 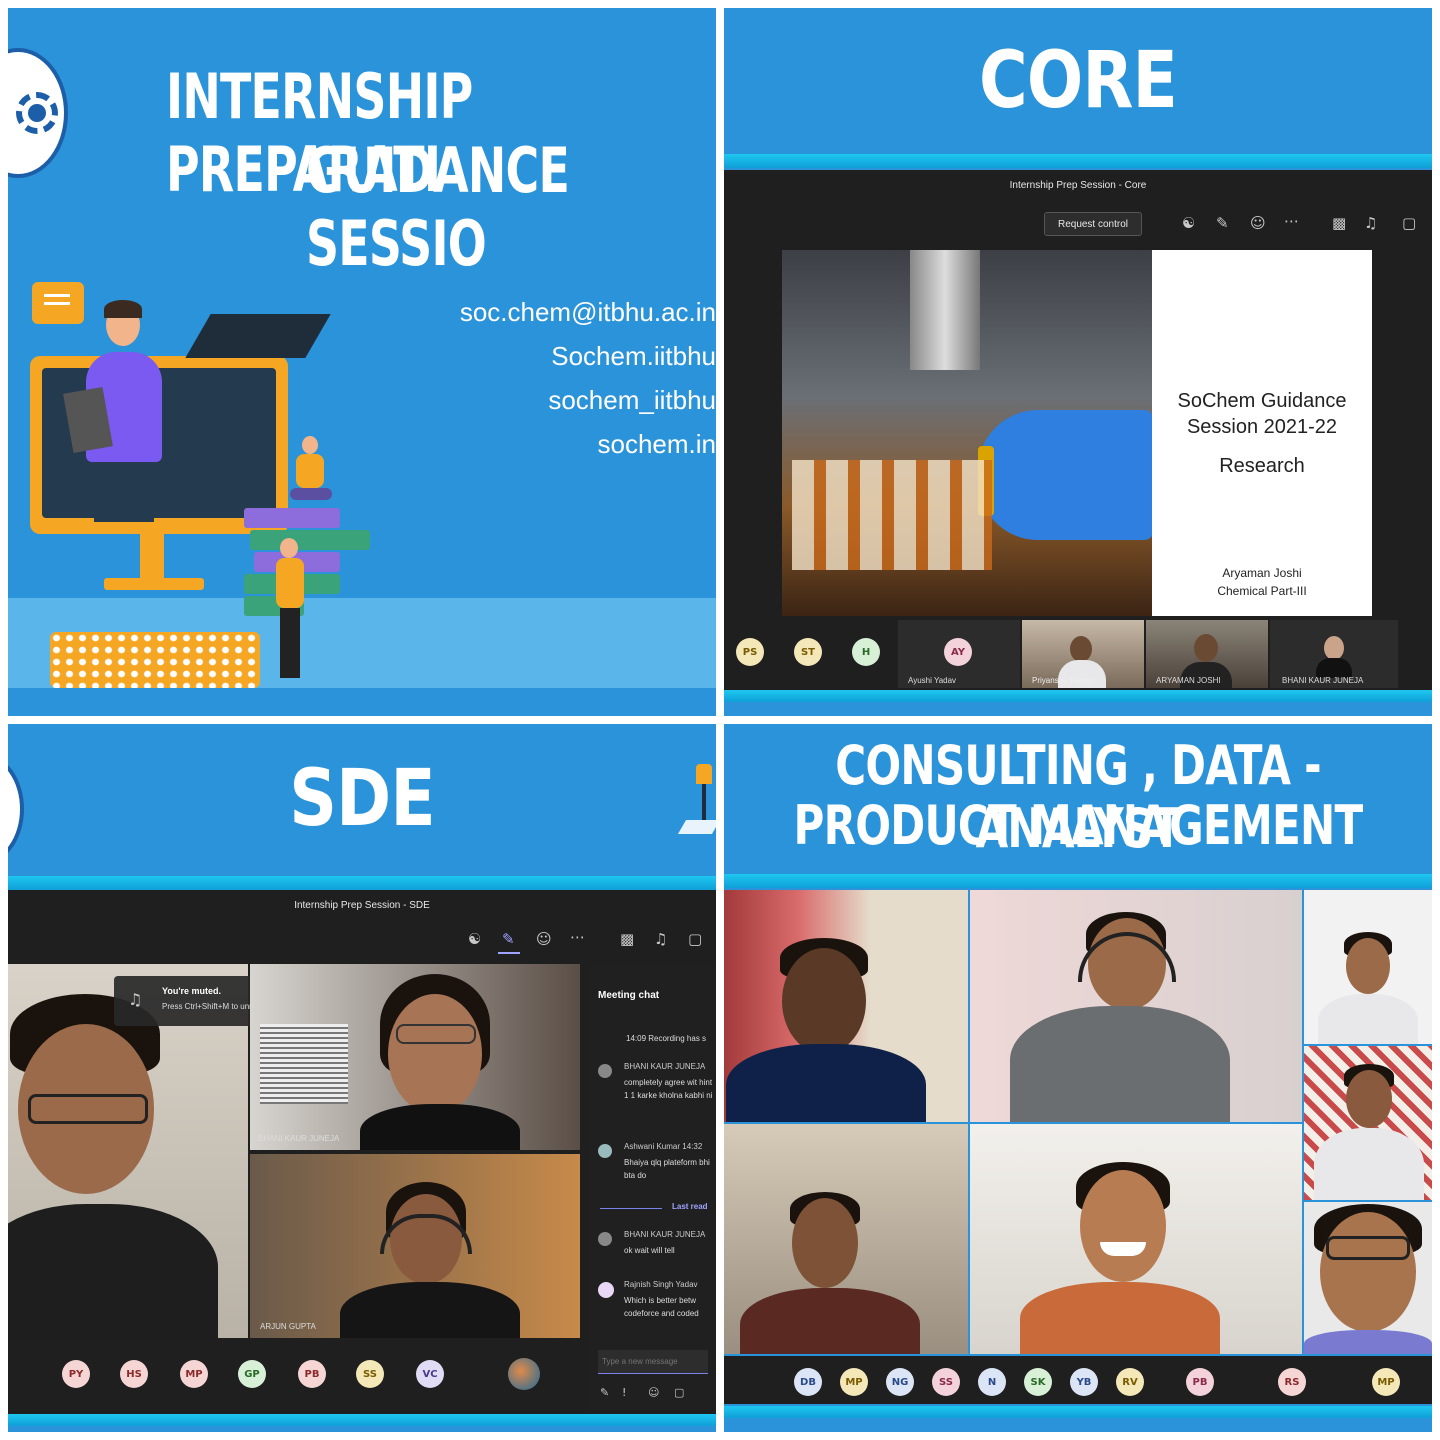 What do you see at coordinates (1066, 475) in the screenshot?
I see `glove-hand-illustration` at bounding box center [1066, 475].